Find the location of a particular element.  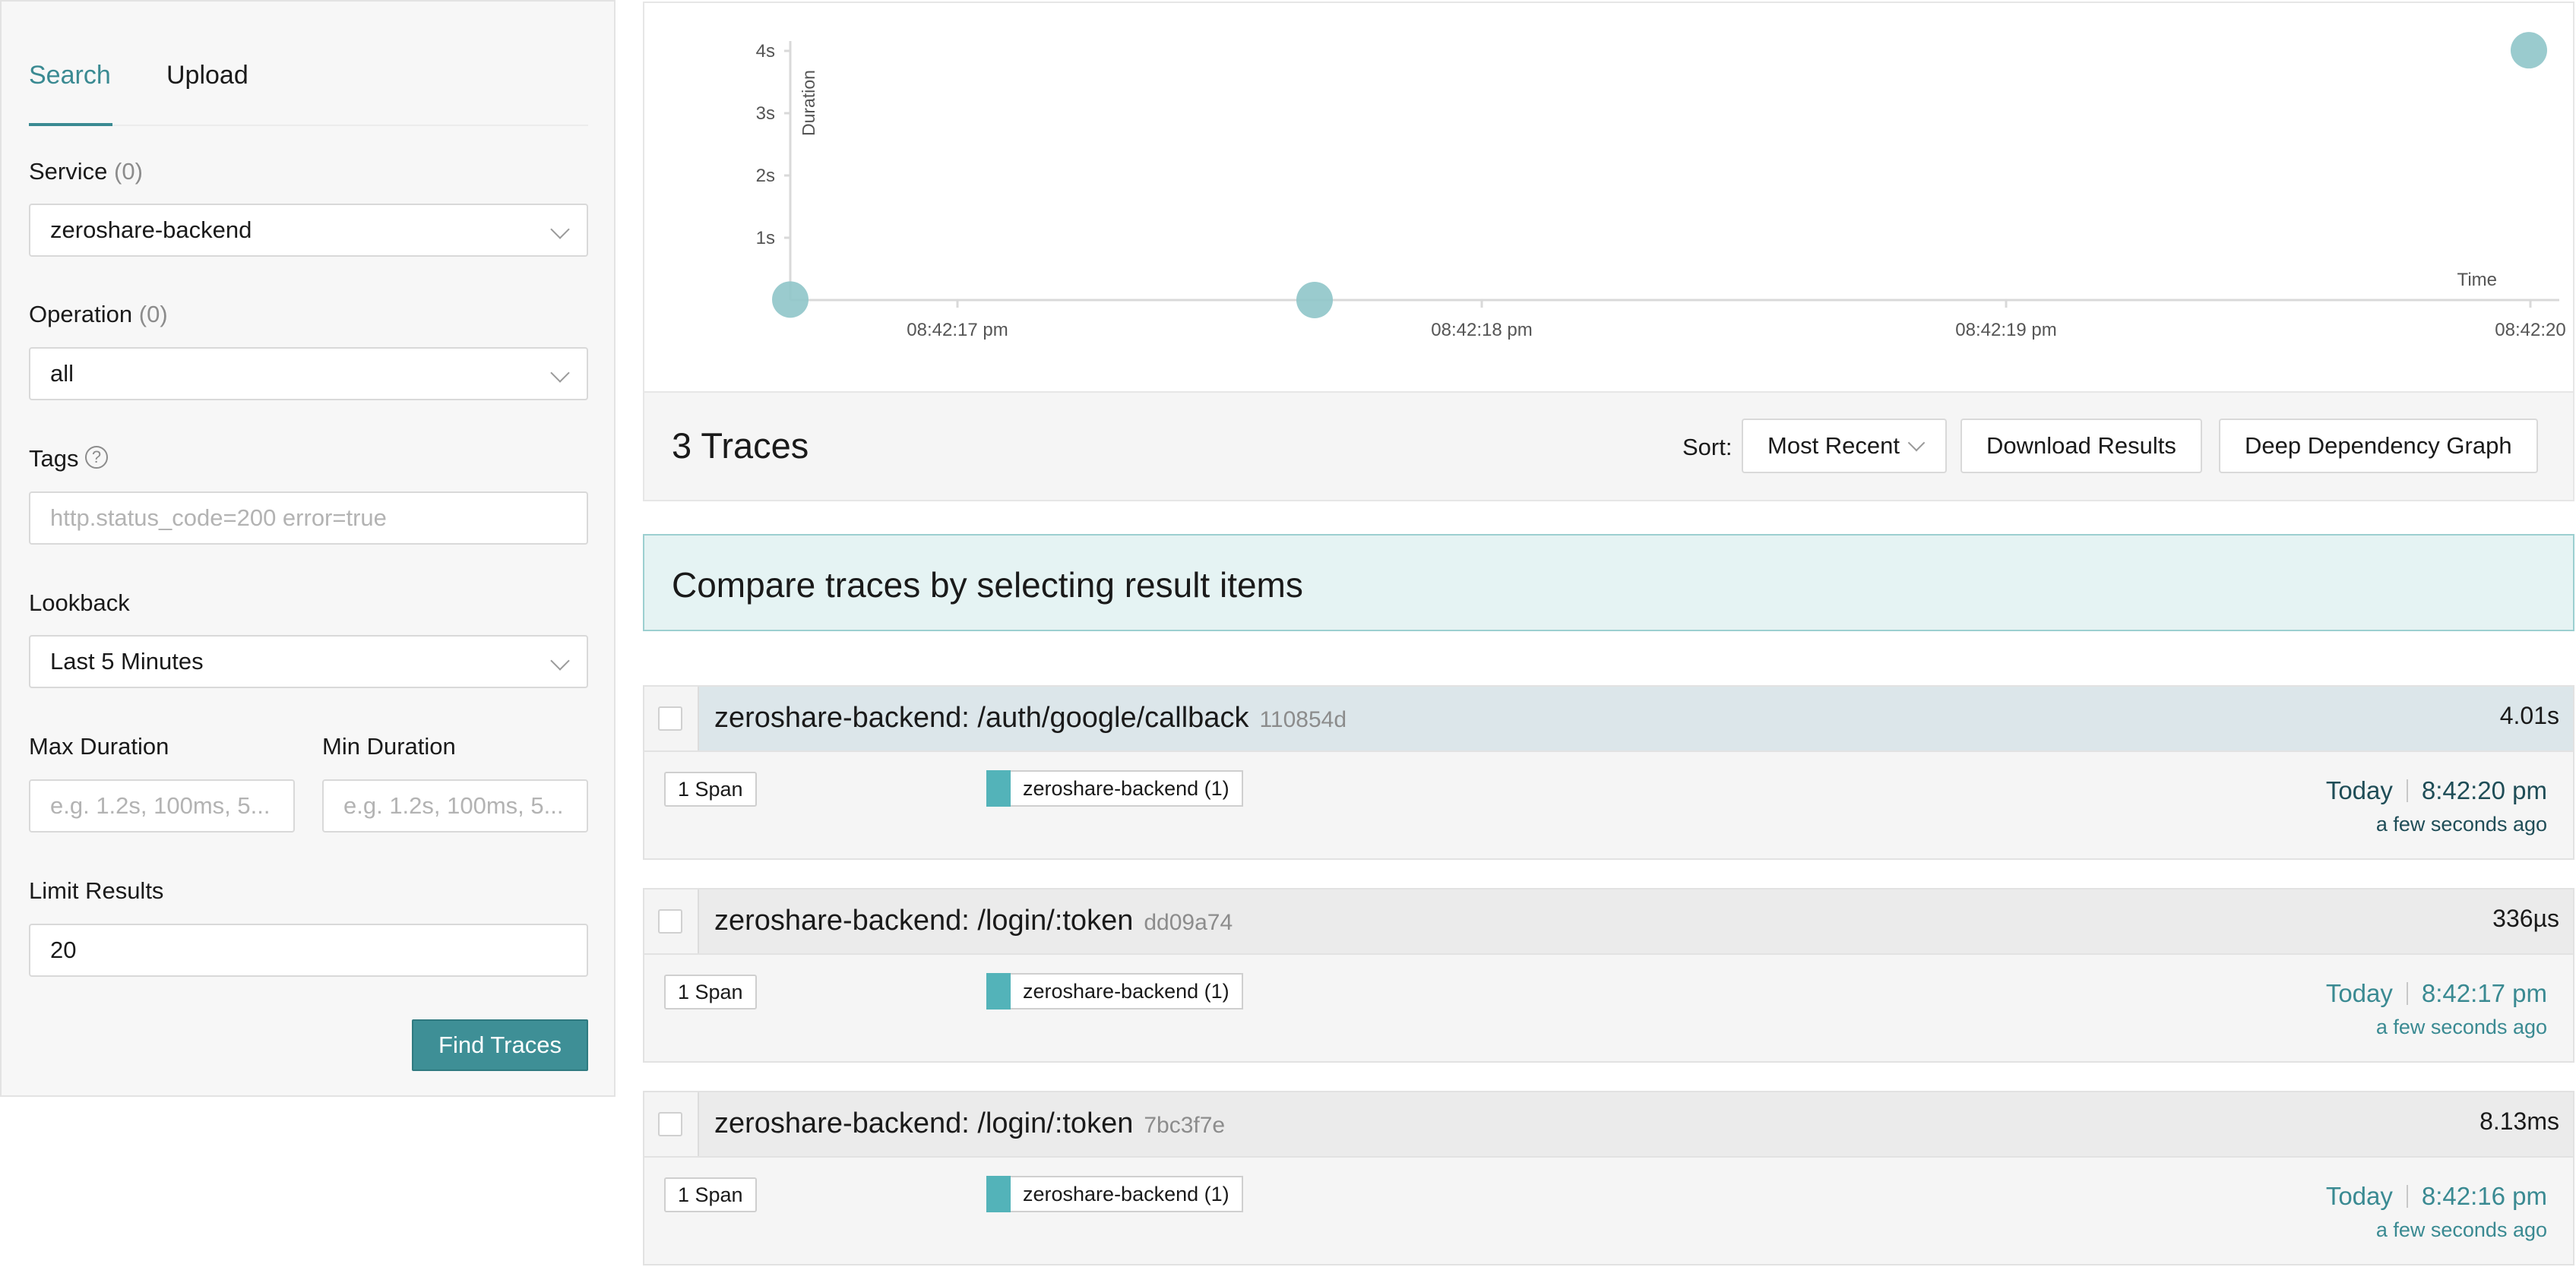

trace-duration: 336µs is located at coordinates (2525, 919).